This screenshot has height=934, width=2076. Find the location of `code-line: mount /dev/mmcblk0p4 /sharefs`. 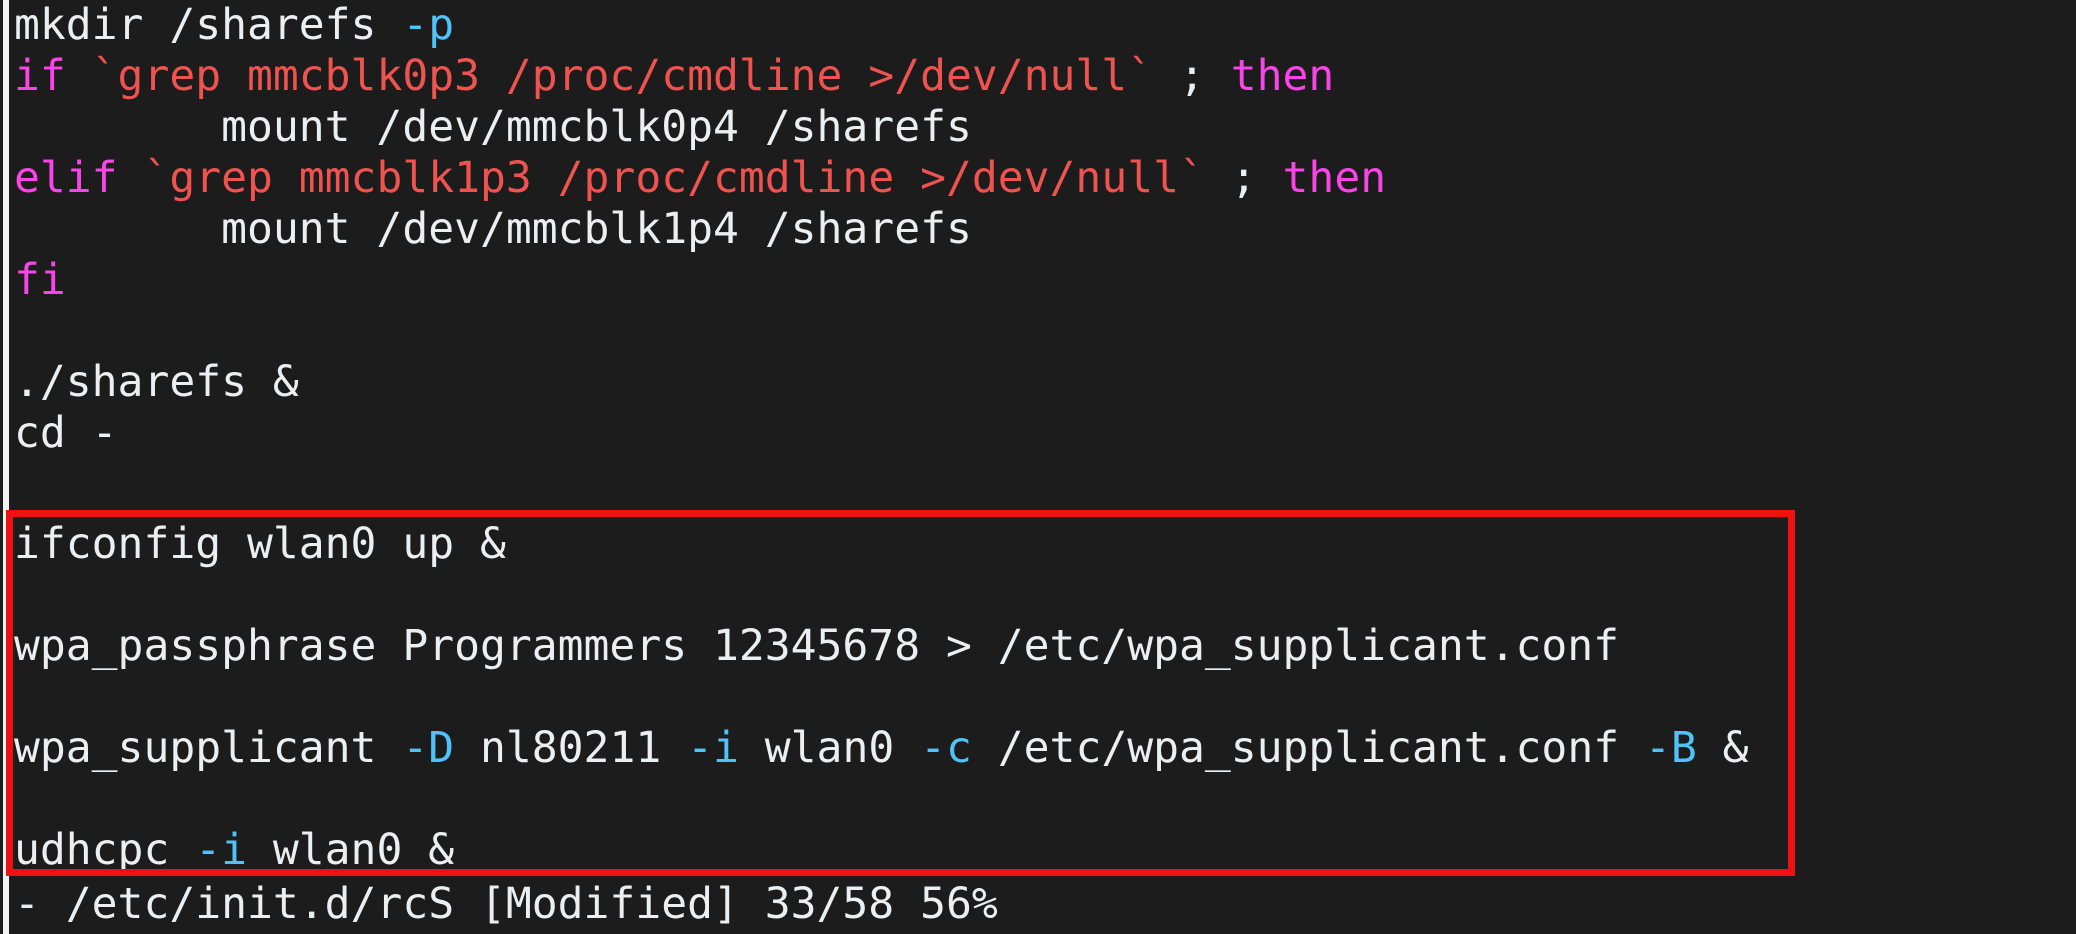

code-line: mount /dev/mmcblk0p4 /sharefs is located at coordinates (493, 127).